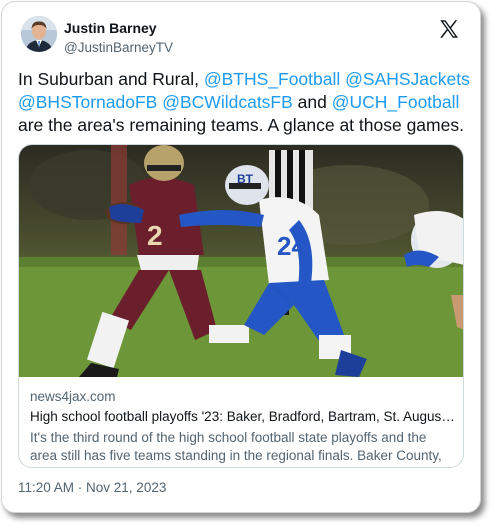 The width and height of the screenshot is (498, 531). Describe the element at coordinates (227, 102) in the screenshot. I see `mention-link: @BCWildcatsFB` at that location.